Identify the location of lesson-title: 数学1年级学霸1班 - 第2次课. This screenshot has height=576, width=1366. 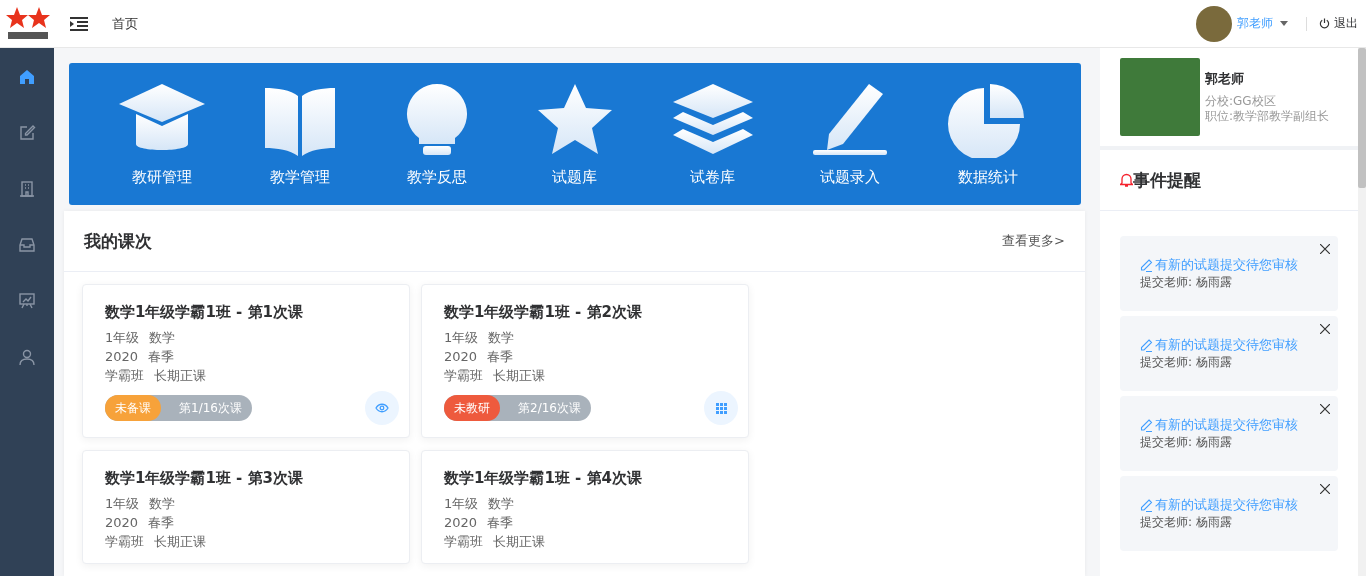
(543, 312).